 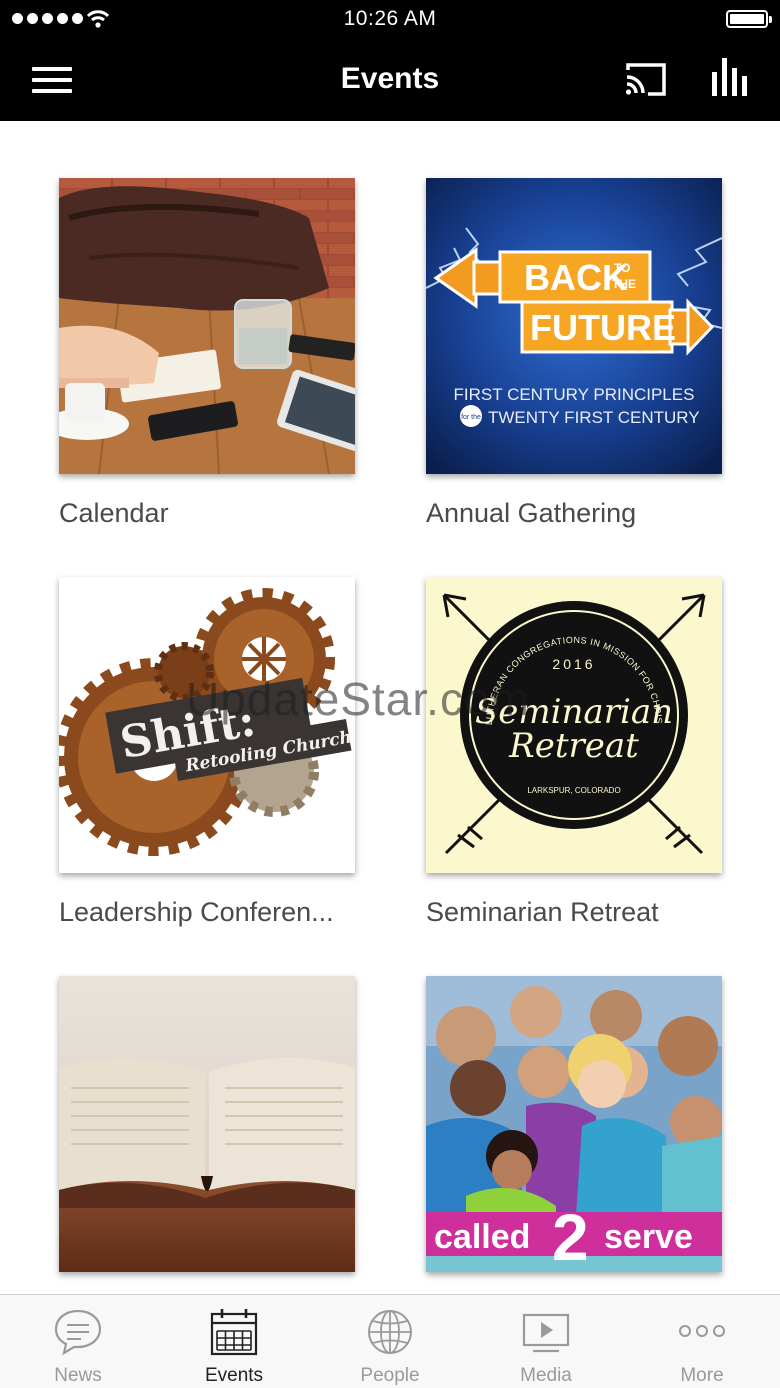 I want to click on play-video-icon, so click(x=546, y=1333).